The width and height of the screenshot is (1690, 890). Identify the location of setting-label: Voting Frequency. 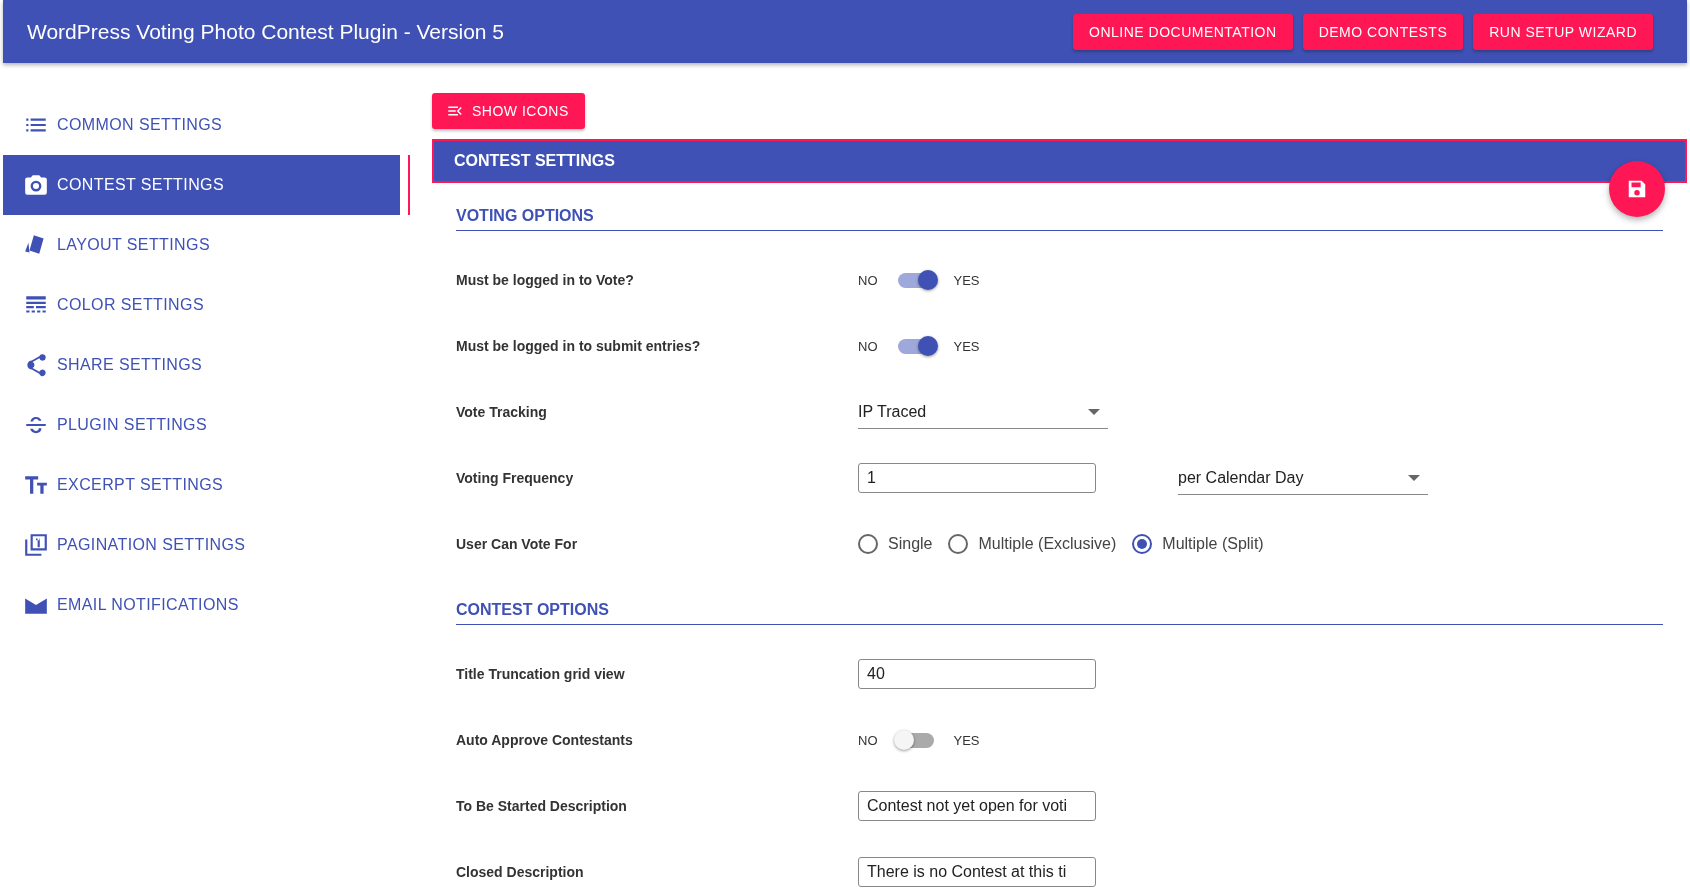
(515, 478).